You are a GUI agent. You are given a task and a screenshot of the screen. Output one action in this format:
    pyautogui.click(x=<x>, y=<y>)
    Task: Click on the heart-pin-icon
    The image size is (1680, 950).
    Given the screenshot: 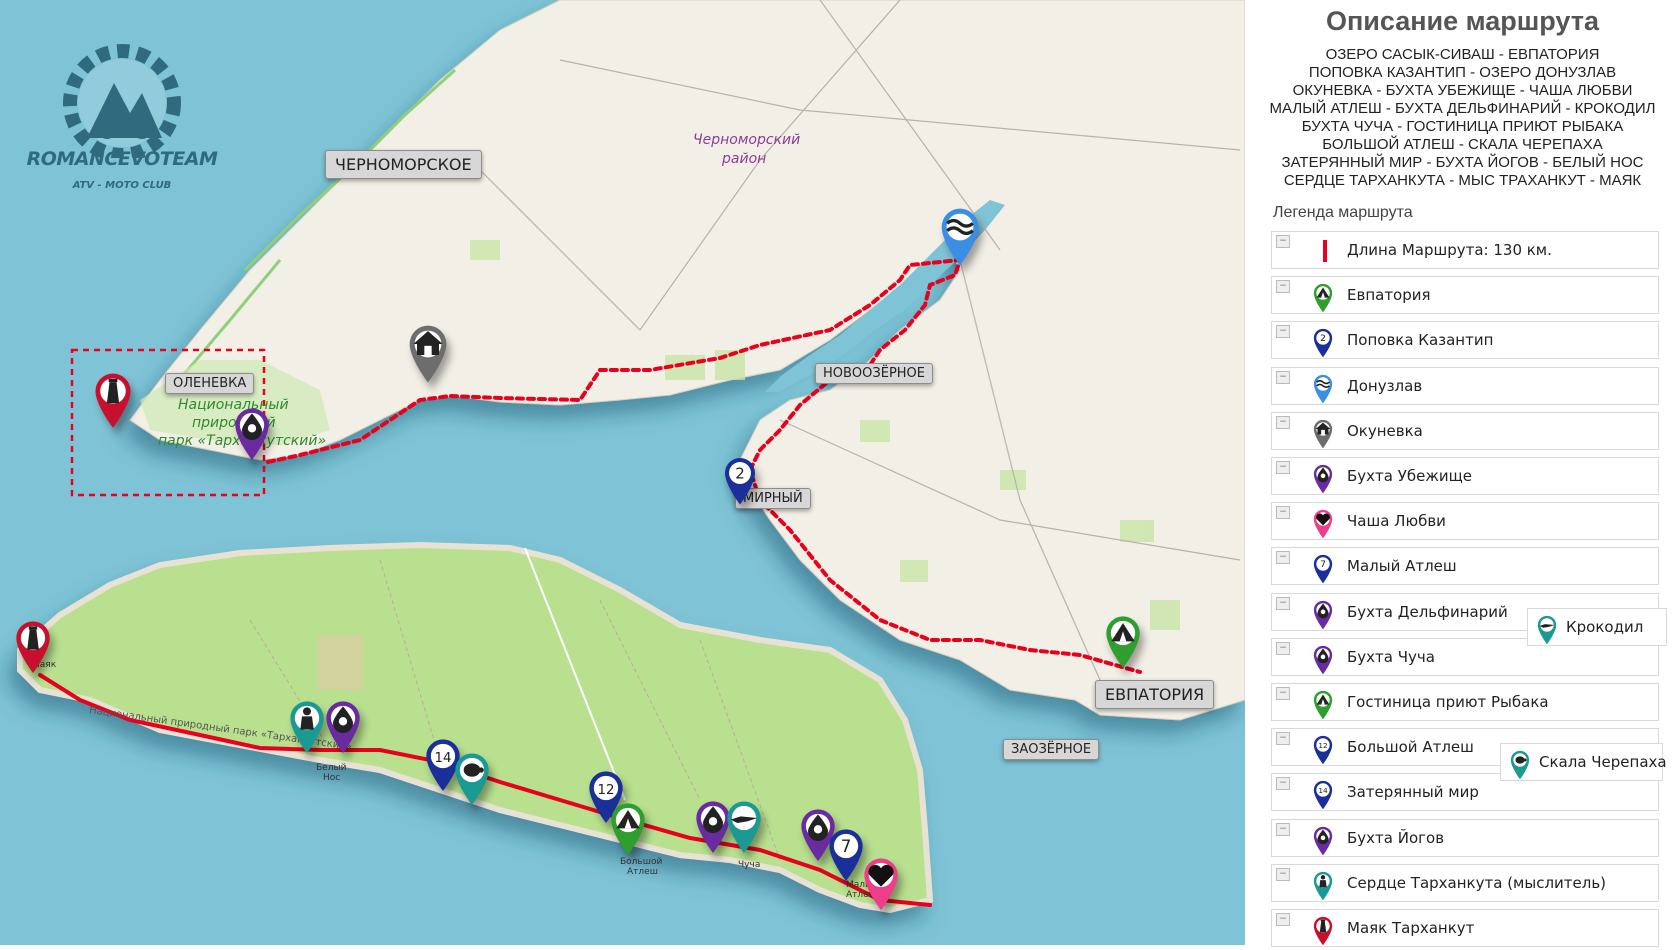 What is the action you would take?
    pyautogui.click(x=1325, y=523)
    